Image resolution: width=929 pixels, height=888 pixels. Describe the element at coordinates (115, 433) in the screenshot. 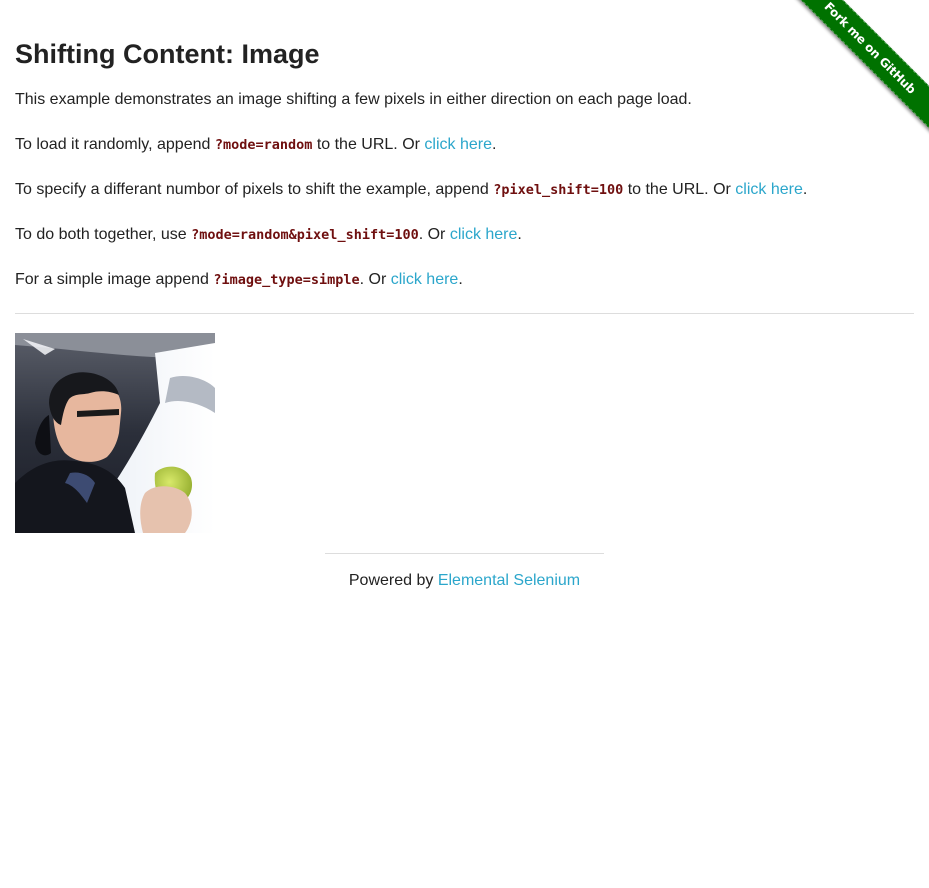

I see `shifting-image` at that location.